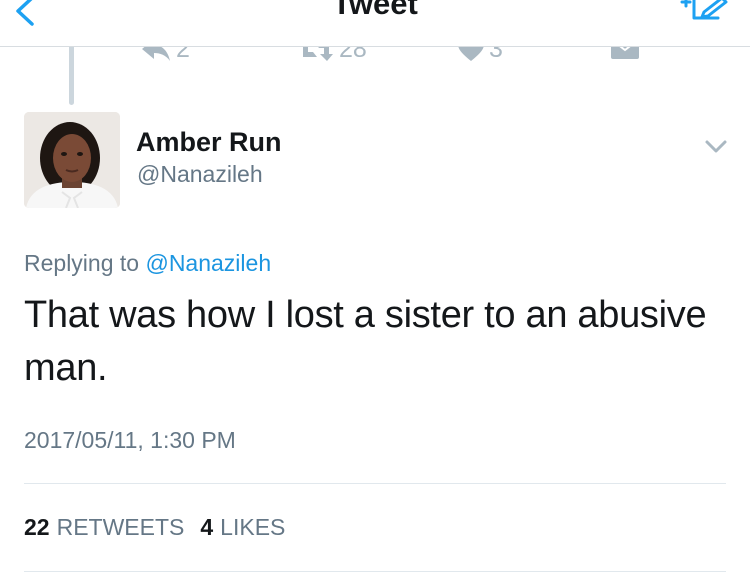  I want to click on author-name: Amber Run, so click(209, 142).